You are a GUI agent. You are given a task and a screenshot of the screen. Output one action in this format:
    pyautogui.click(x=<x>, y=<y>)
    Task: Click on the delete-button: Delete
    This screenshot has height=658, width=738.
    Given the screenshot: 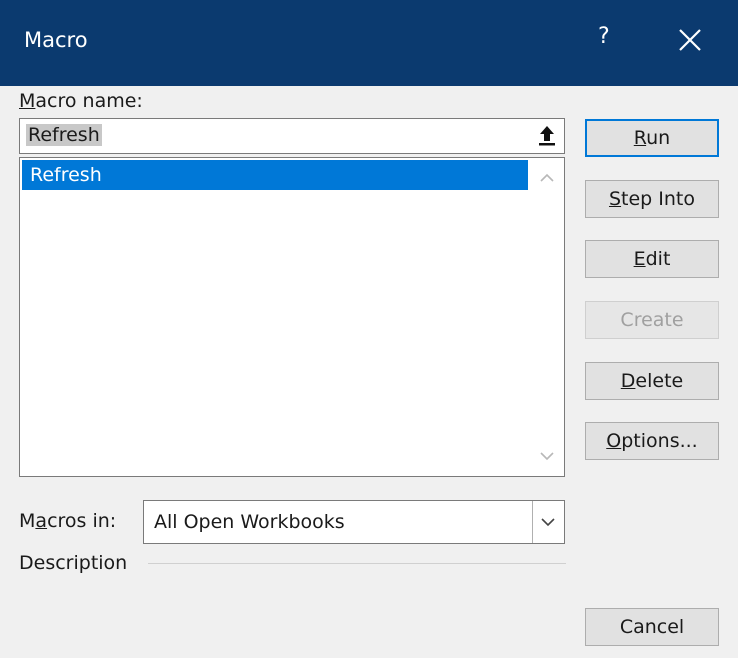 What is the action you would take?
    pyautogui.click(x=652, y=381)
    